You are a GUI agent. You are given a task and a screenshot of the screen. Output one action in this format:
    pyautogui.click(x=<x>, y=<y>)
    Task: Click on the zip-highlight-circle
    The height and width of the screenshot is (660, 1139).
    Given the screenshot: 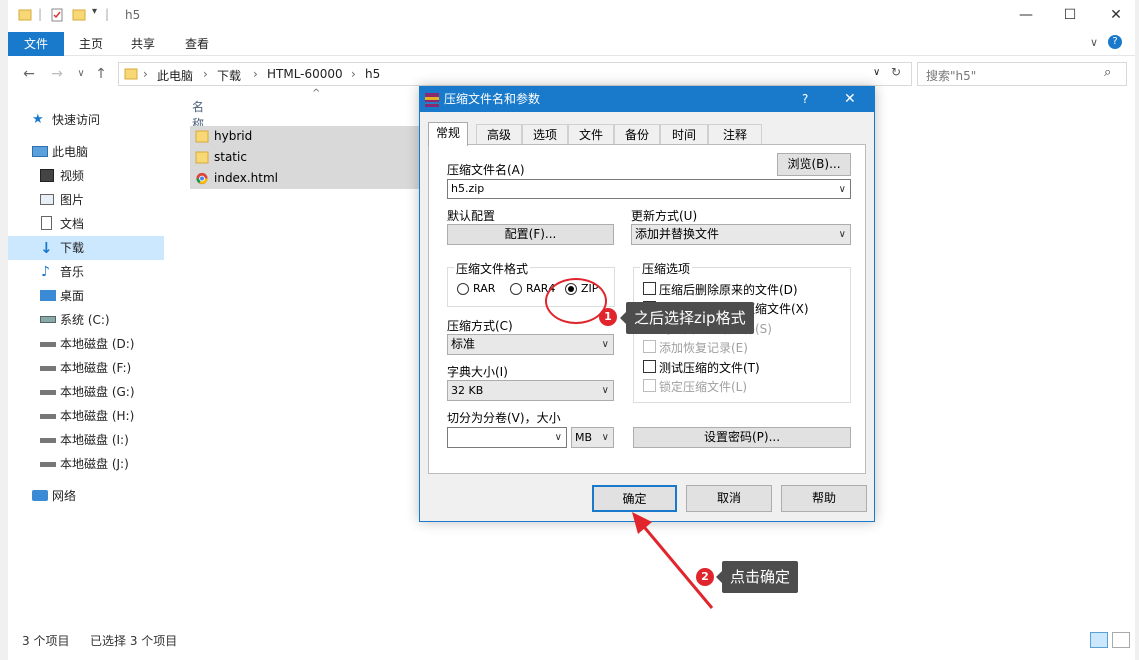 What is the action you would take?
    pyautogui.click(x=576, y=301)
    